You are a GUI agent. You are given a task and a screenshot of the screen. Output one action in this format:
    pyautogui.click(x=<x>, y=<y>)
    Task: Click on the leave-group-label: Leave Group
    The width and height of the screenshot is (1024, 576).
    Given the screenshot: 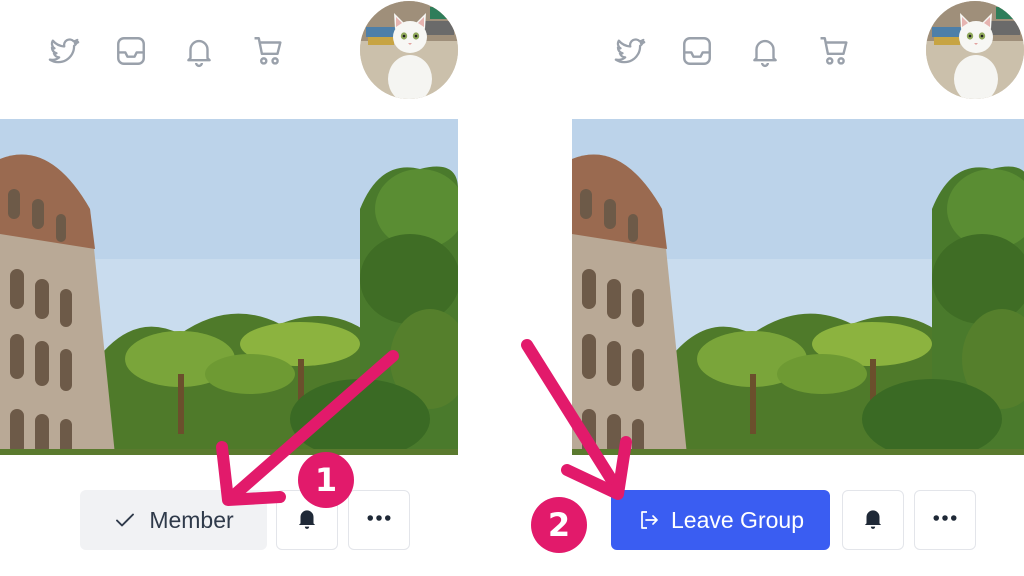 What is the action you would take?
    pyautogui.click(x=737, y=519)
    